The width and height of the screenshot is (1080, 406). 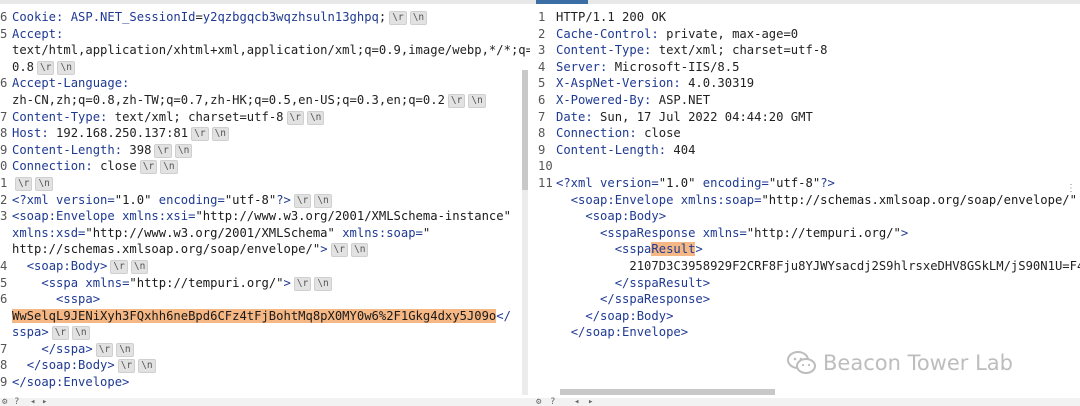 What do you see at coordinates (265, 83) in the screenshot?
I see `request-line: 6 Accept-Language:` at bounding box center [265, 83].